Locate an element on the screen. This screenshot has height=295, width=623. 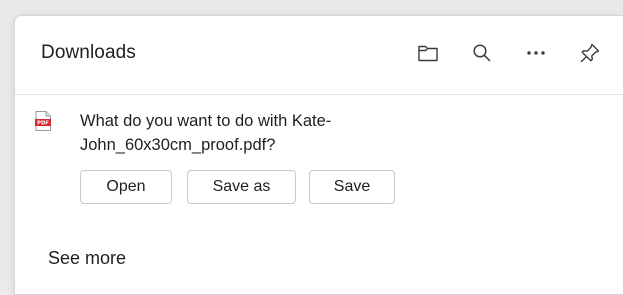
more-options-icon is located at coordinates (536, 53).